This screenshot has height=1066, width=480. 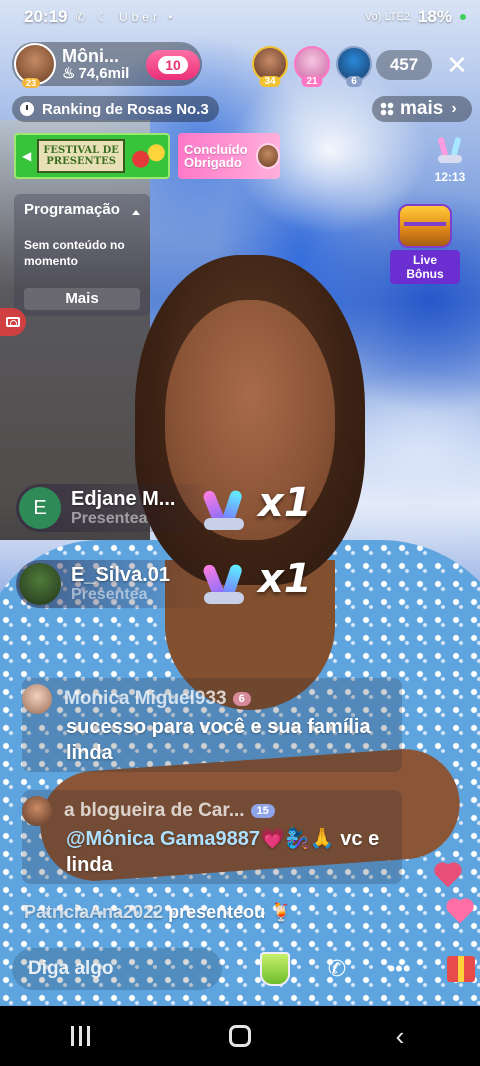 What do you see at coordinates (387, 17) in the screenshot?
I see `network-indicator: Vo) LTE2` at bounding box center [387, 17].